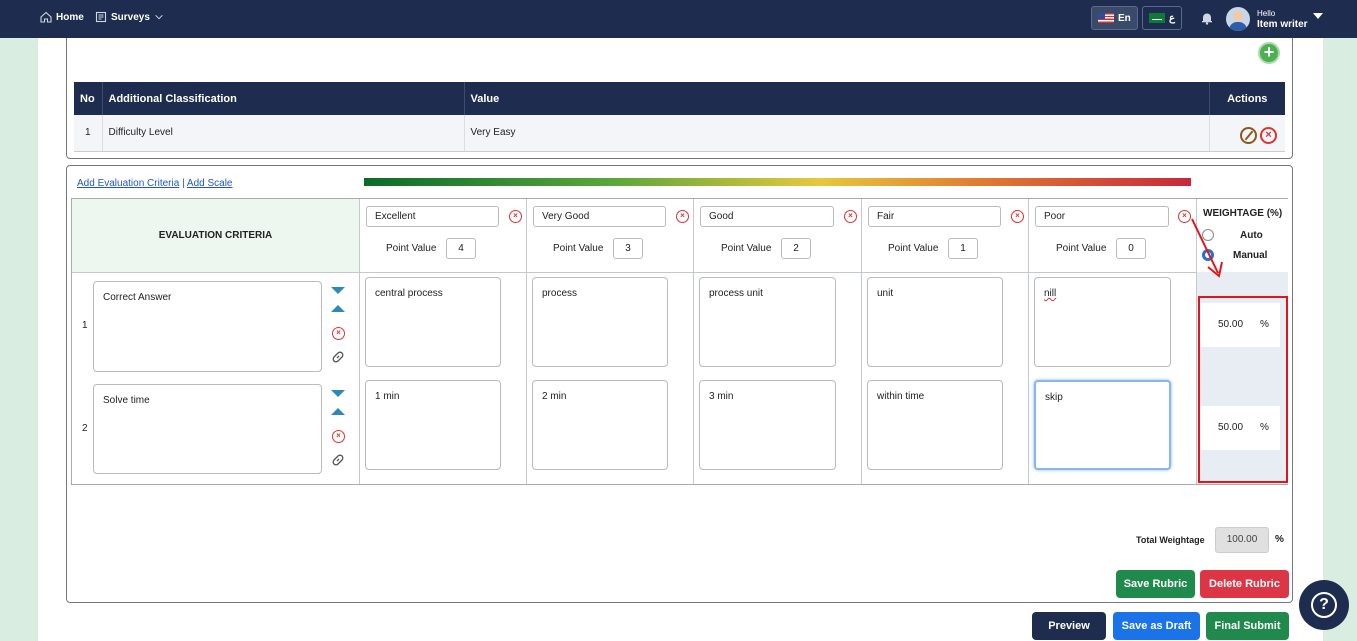 Image resolution: width=1357 pixels, height=641 pixels. Describe the element at coordinates (600, 425) in the screenshot. I see `descriptor-input: 2 min` at that location.